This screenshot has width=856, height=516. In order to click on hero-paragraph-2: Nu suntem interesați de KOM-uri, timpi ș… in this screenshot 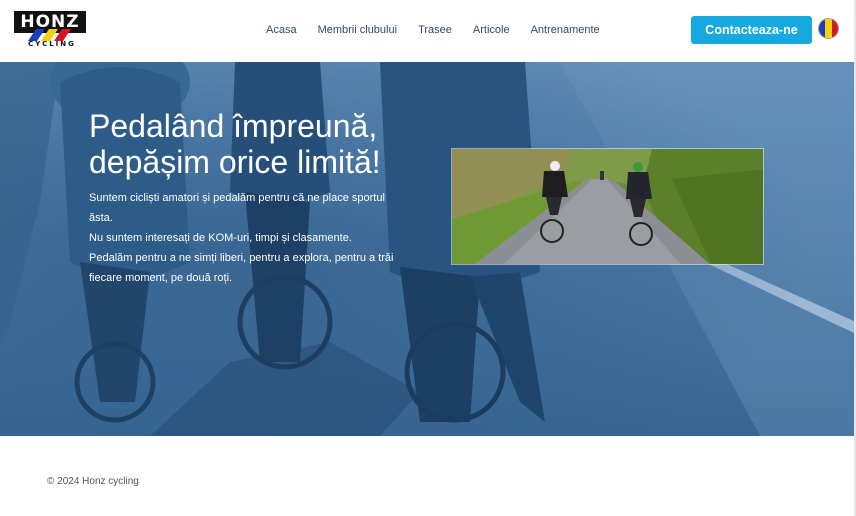, I will do `click(220, 238)`.